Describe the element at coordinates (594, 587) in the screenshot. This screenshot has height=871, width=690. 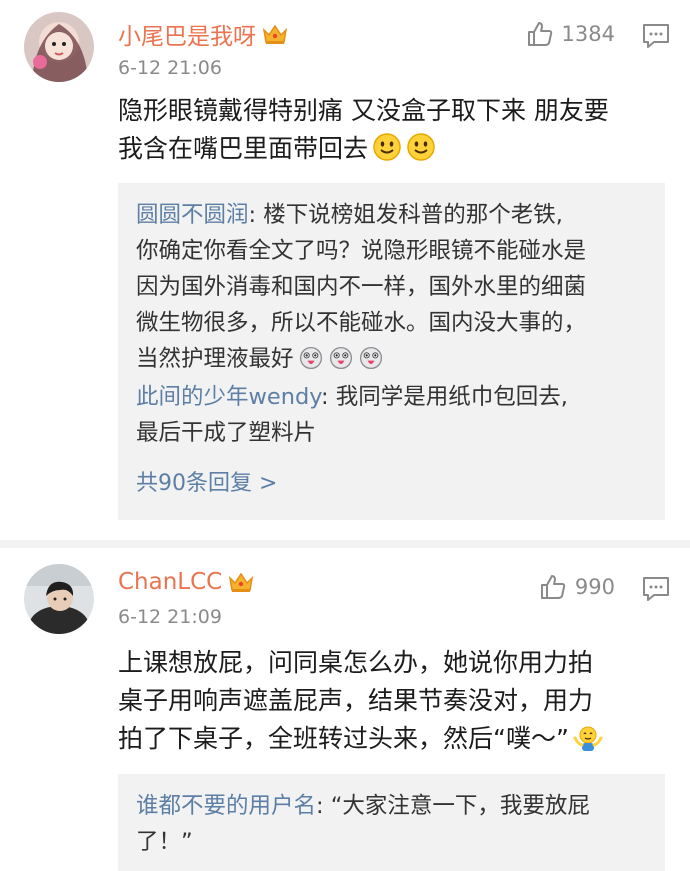
I see `like-count: 990` at that location.